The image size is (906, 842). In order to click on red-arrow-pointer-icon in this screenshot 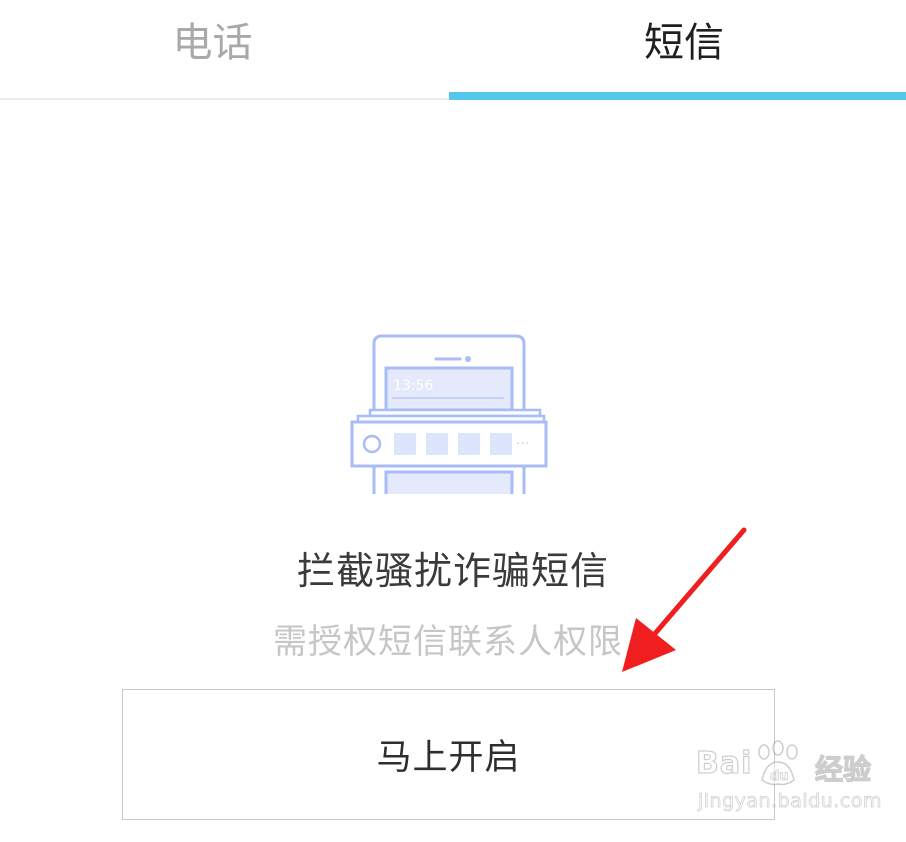, I will do `click(684, 599)`.